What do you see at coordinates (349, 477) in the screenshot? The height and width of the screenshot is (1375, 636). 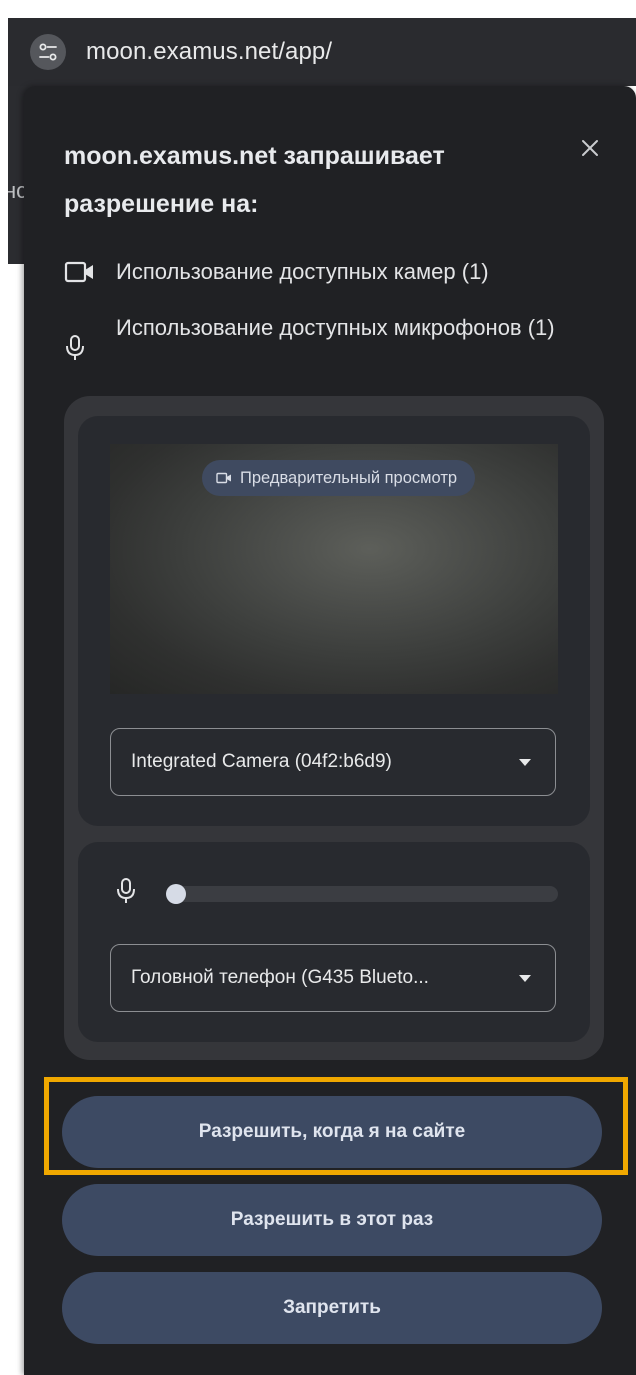 I see `preview-badge-label: Предварительный просмотр` at bounding box center [349, 477].